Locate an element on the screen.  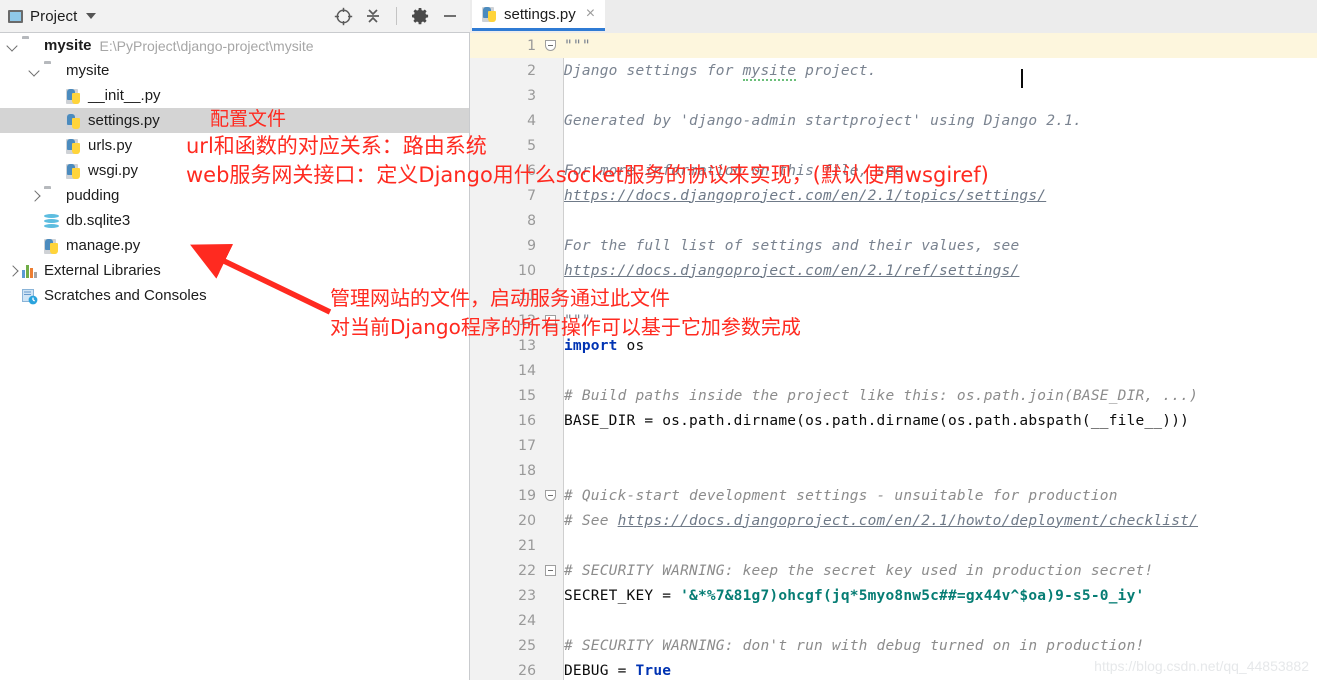
code-line-17: 17 is located at coordinates (893, 445).